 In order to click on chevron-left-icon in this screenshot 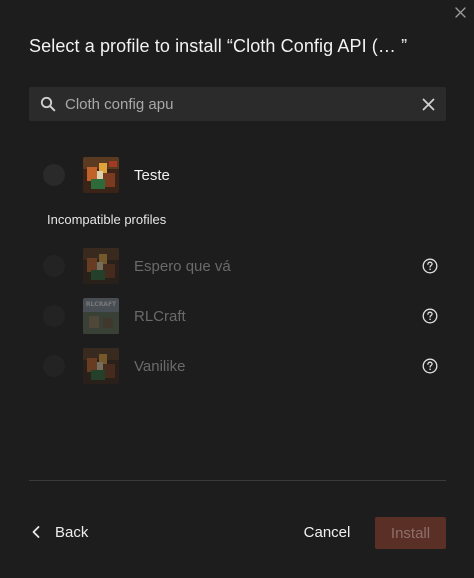, I will do `click(36, 532)`.